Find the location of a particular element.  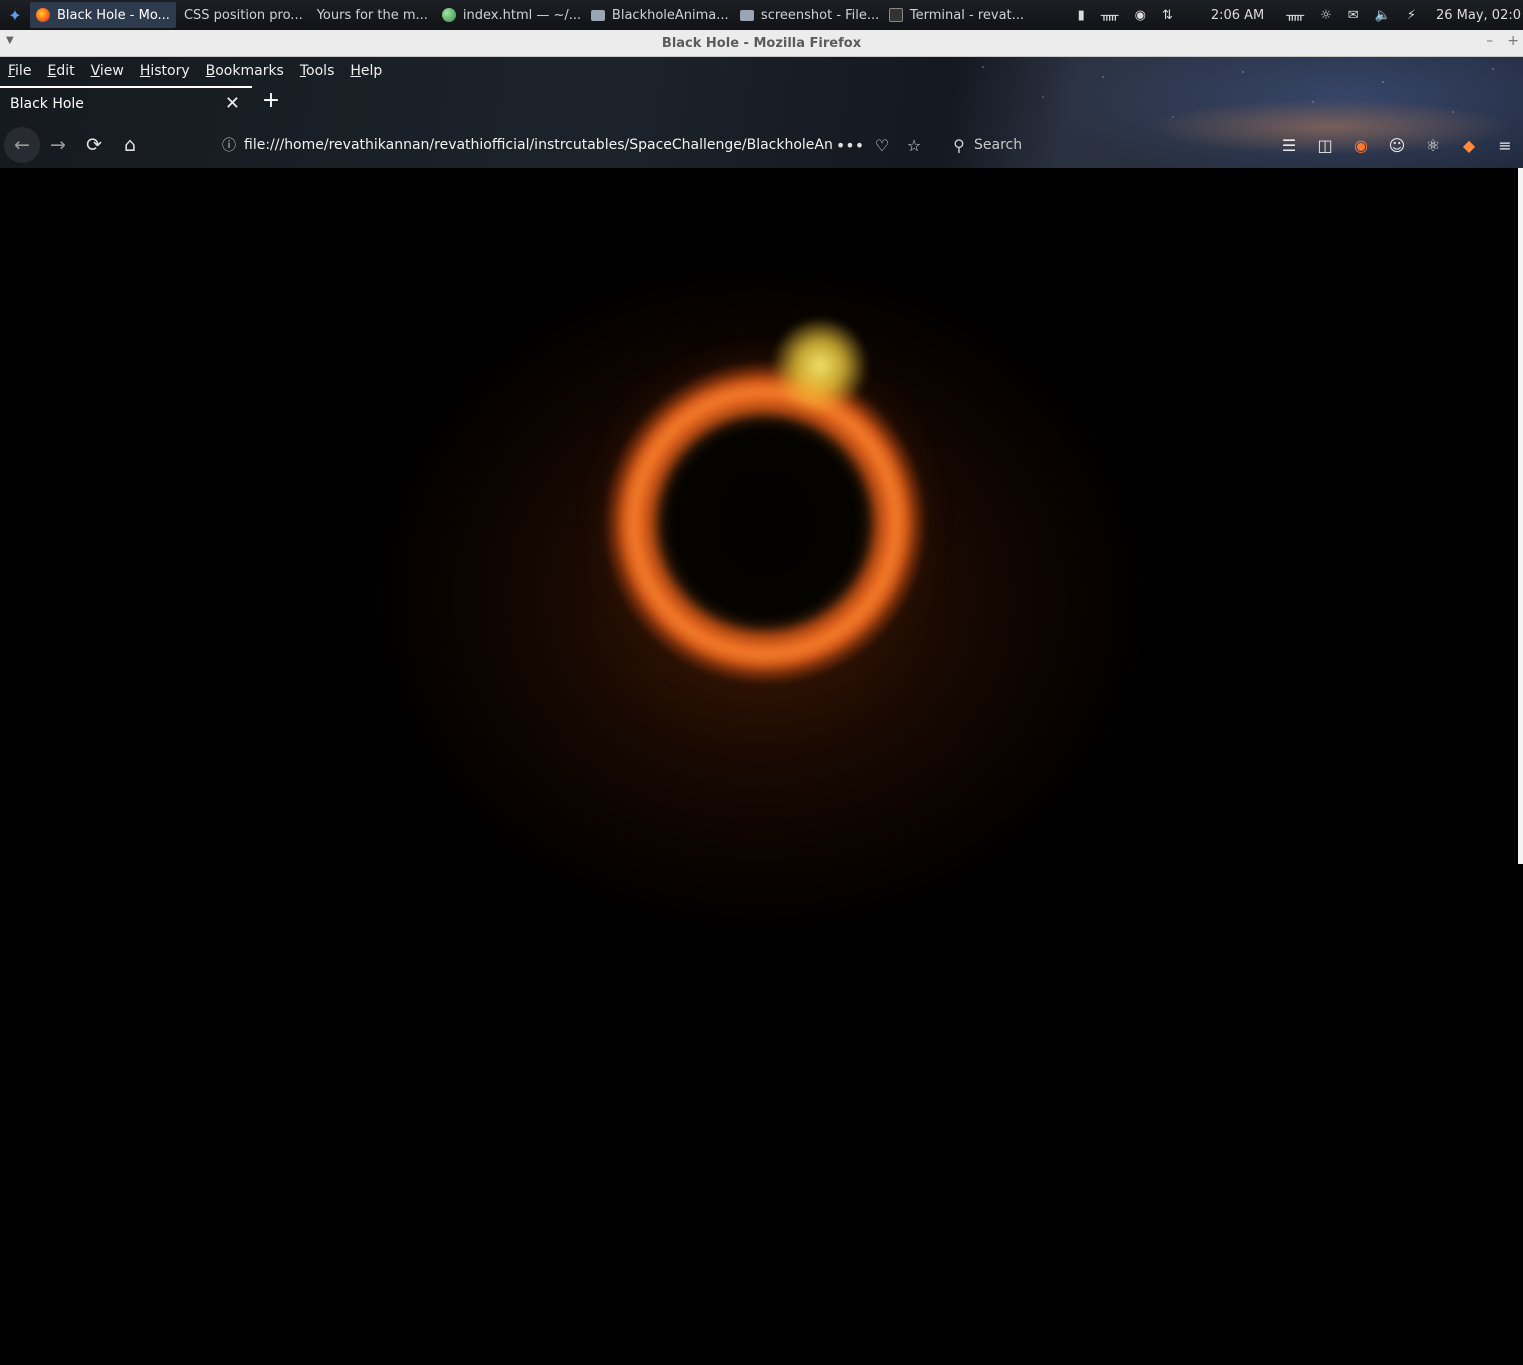

home-icon: ⌂ is located at coordinates (130, 145).